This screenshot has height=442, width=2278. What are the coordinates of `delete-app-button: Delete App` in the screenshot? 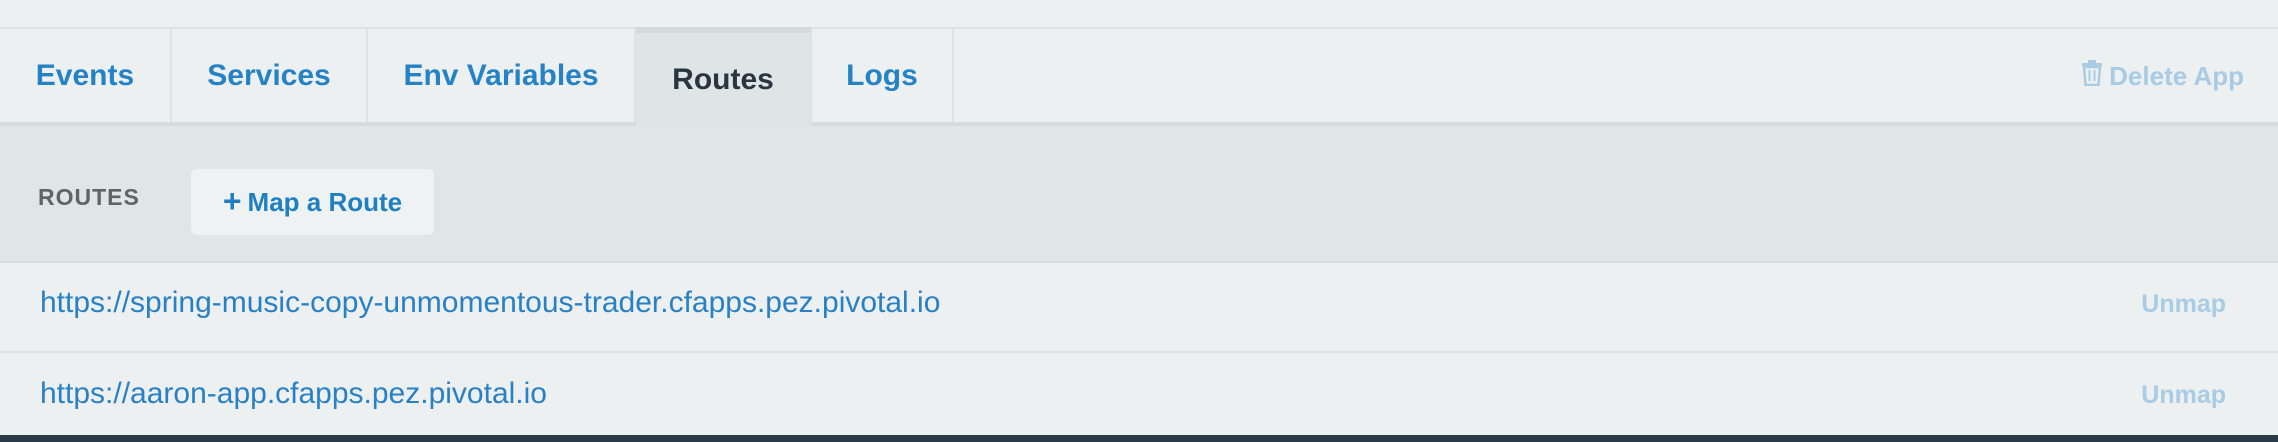 It's located at (2162, 76).